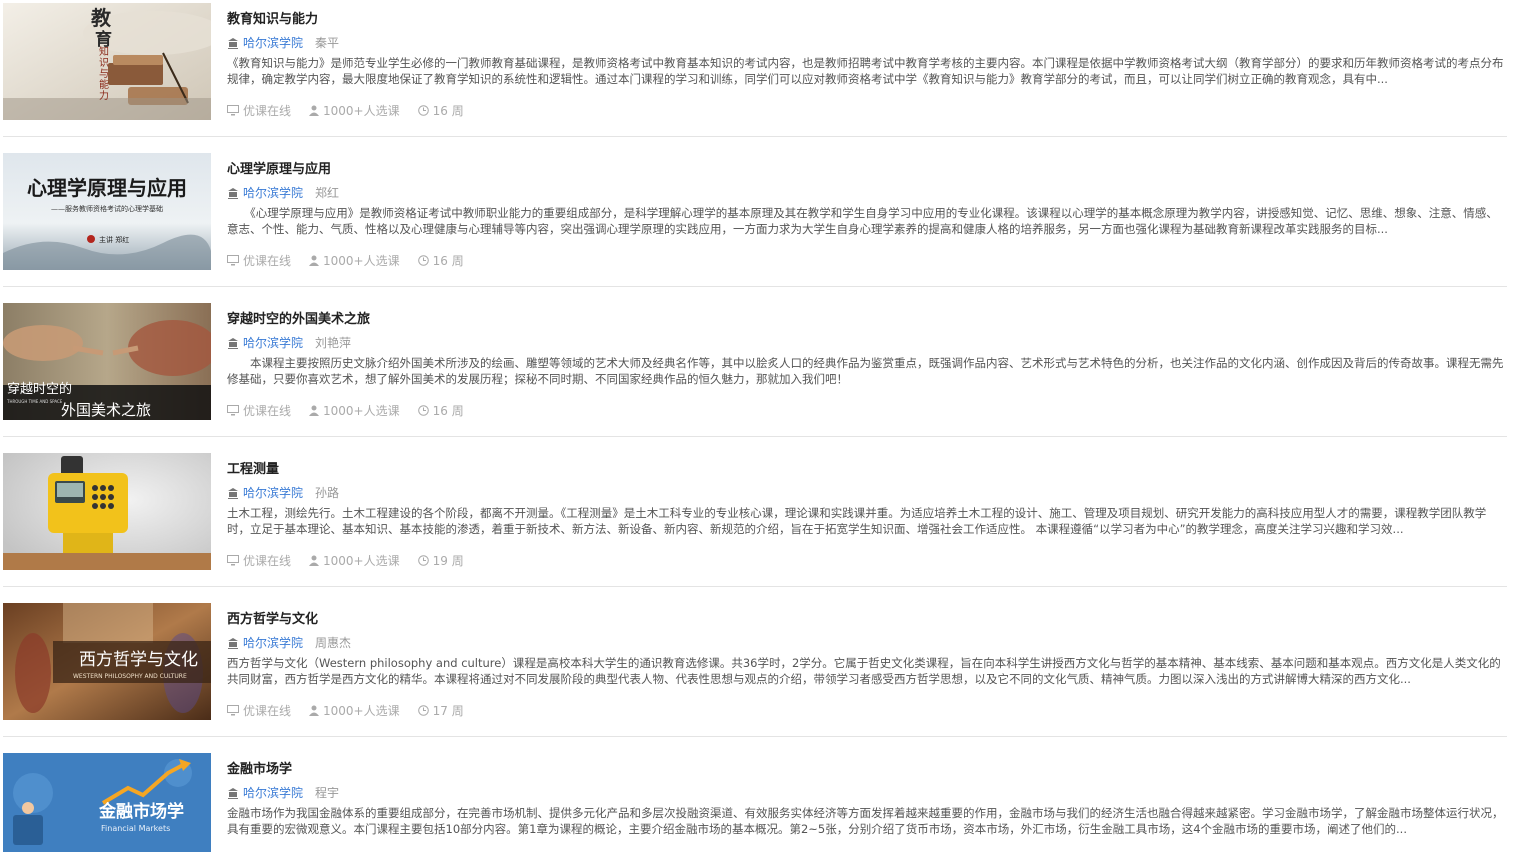 Image resolution: width=1534 pixels, height=852 pixels. Describe the element at coordinates (440, 560) in the screenshot. I see `duration-stat: 19 周` at that location.